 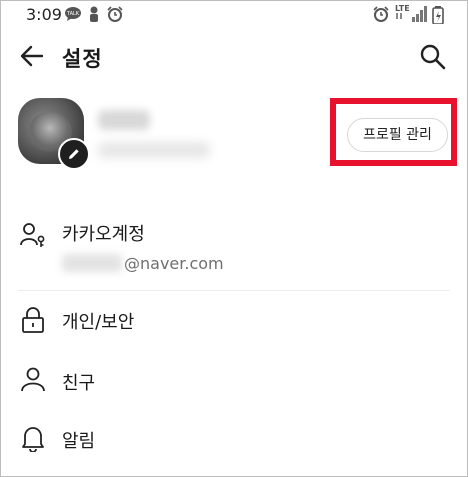 What do you see at coordinates (234, 377) in the screenshot?
I see `menu-item-friends: 친구` at bounding box center [234, 377].